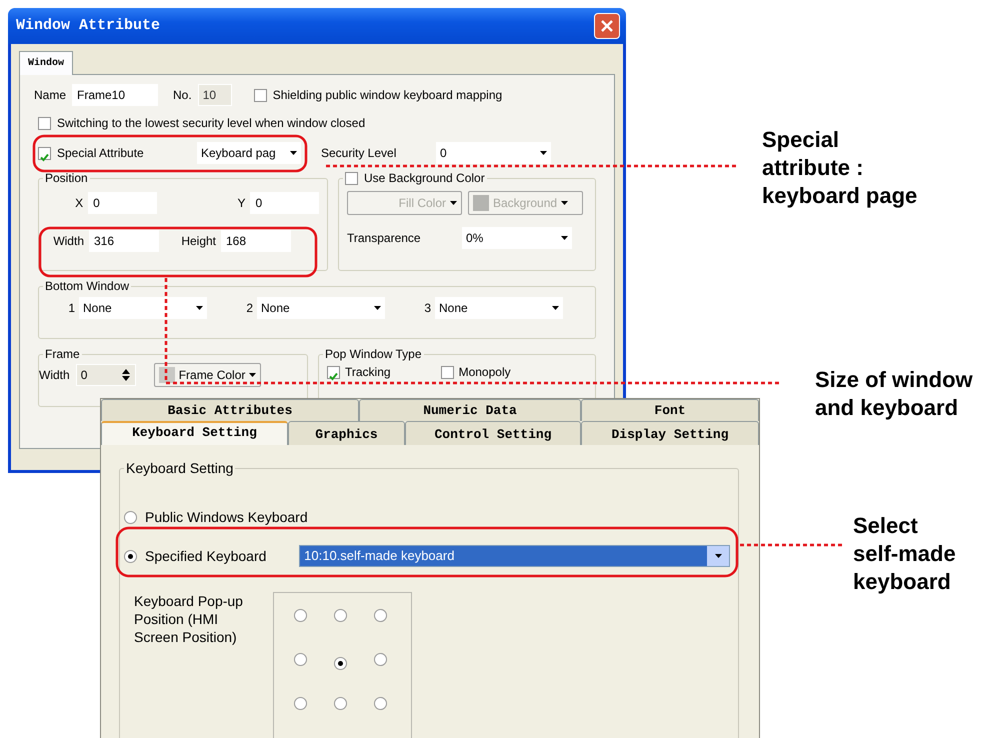  I want to click on frame-color-button: Frame Color, so click(208, 375).